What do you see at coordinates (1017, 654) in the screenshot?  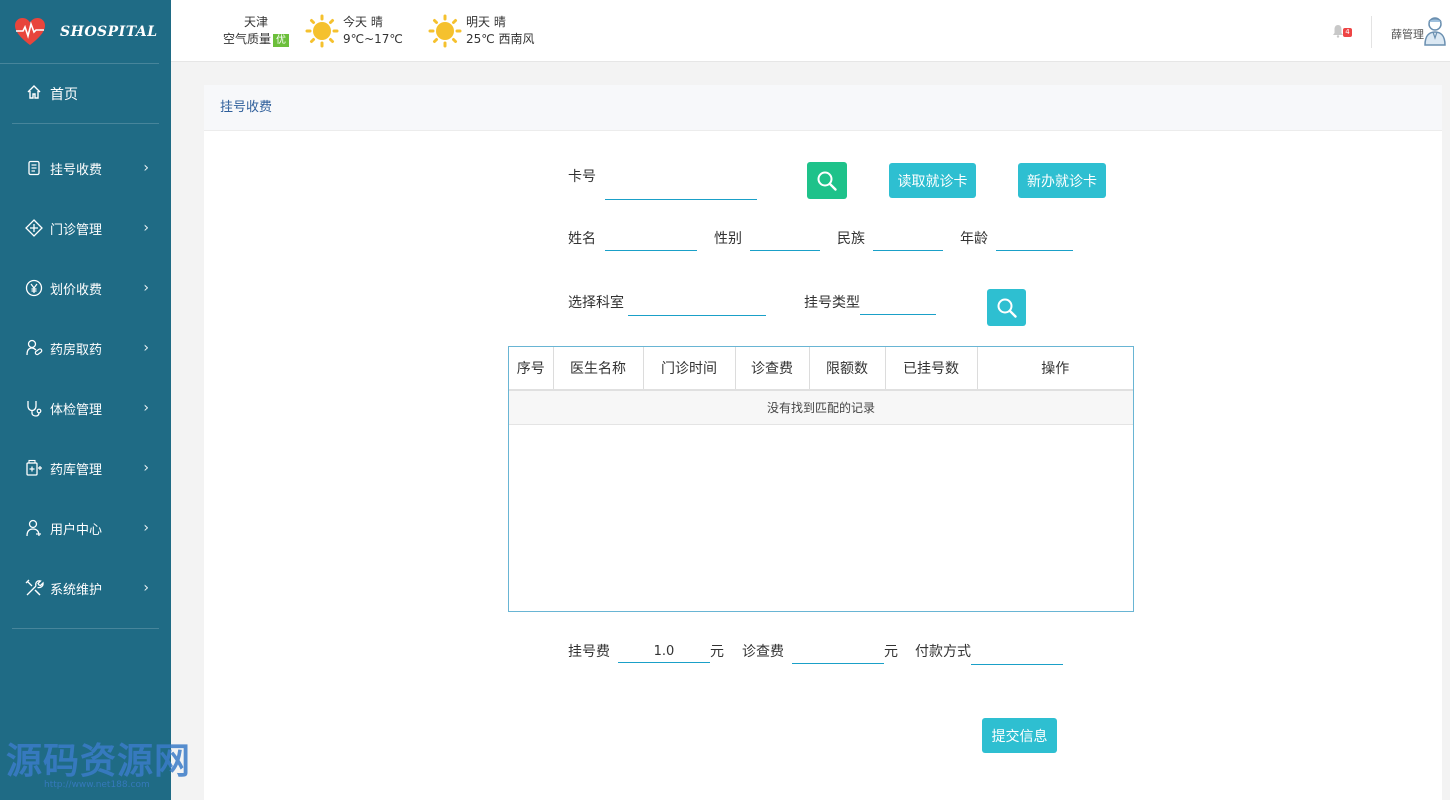 I see `payment-input` at bounding box center [1017, 654].